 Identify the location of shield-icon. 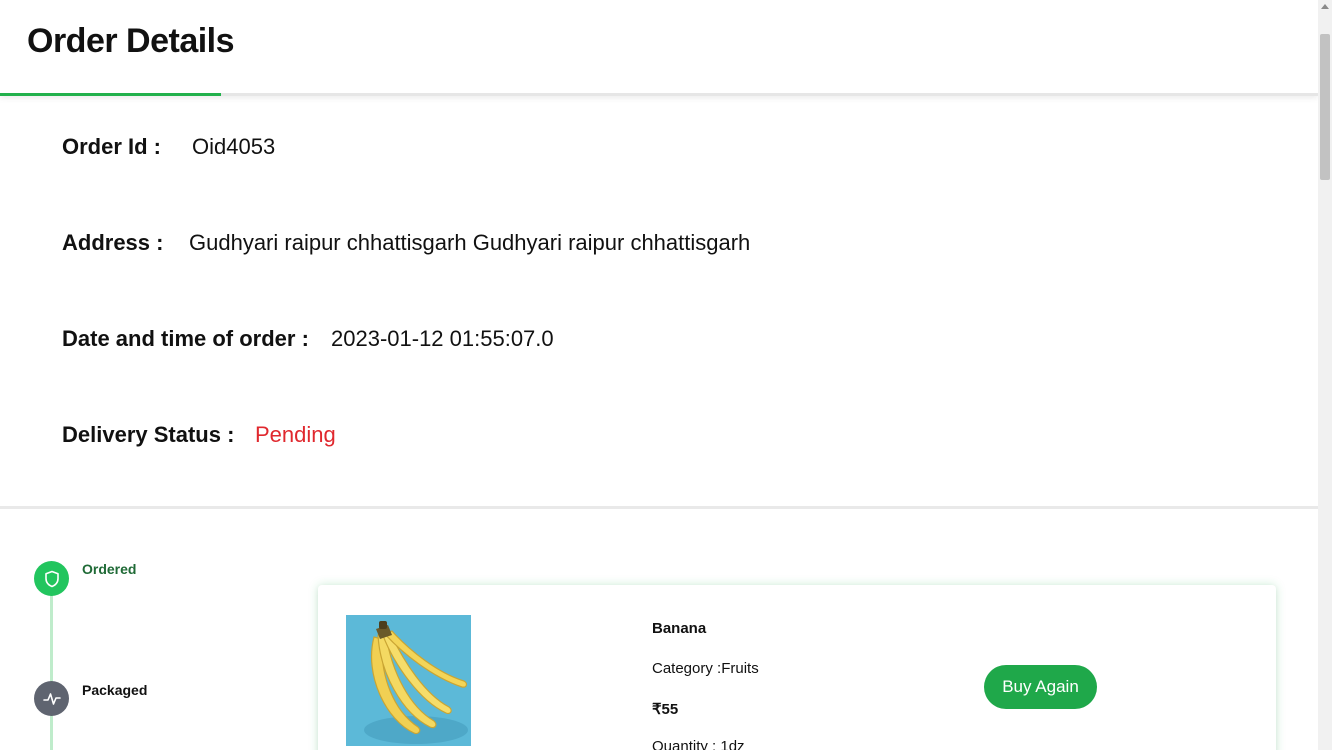
(51, 578).